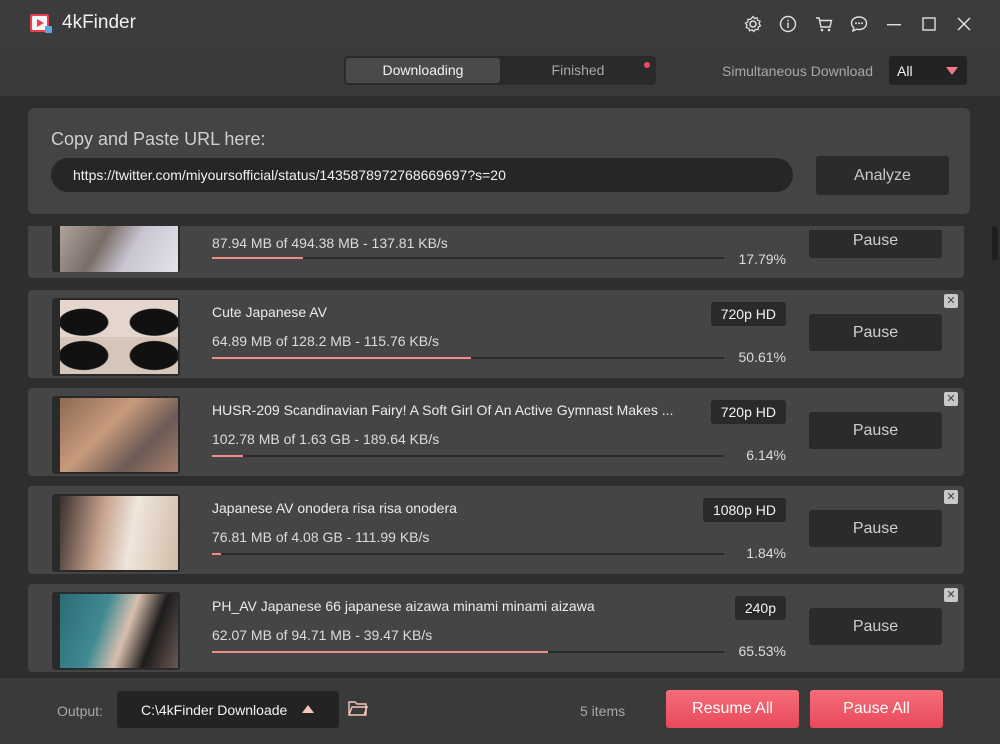  Describe the element at coordinates (952, 71) in the screenshot. I see `chevron-down-icon` at that location.